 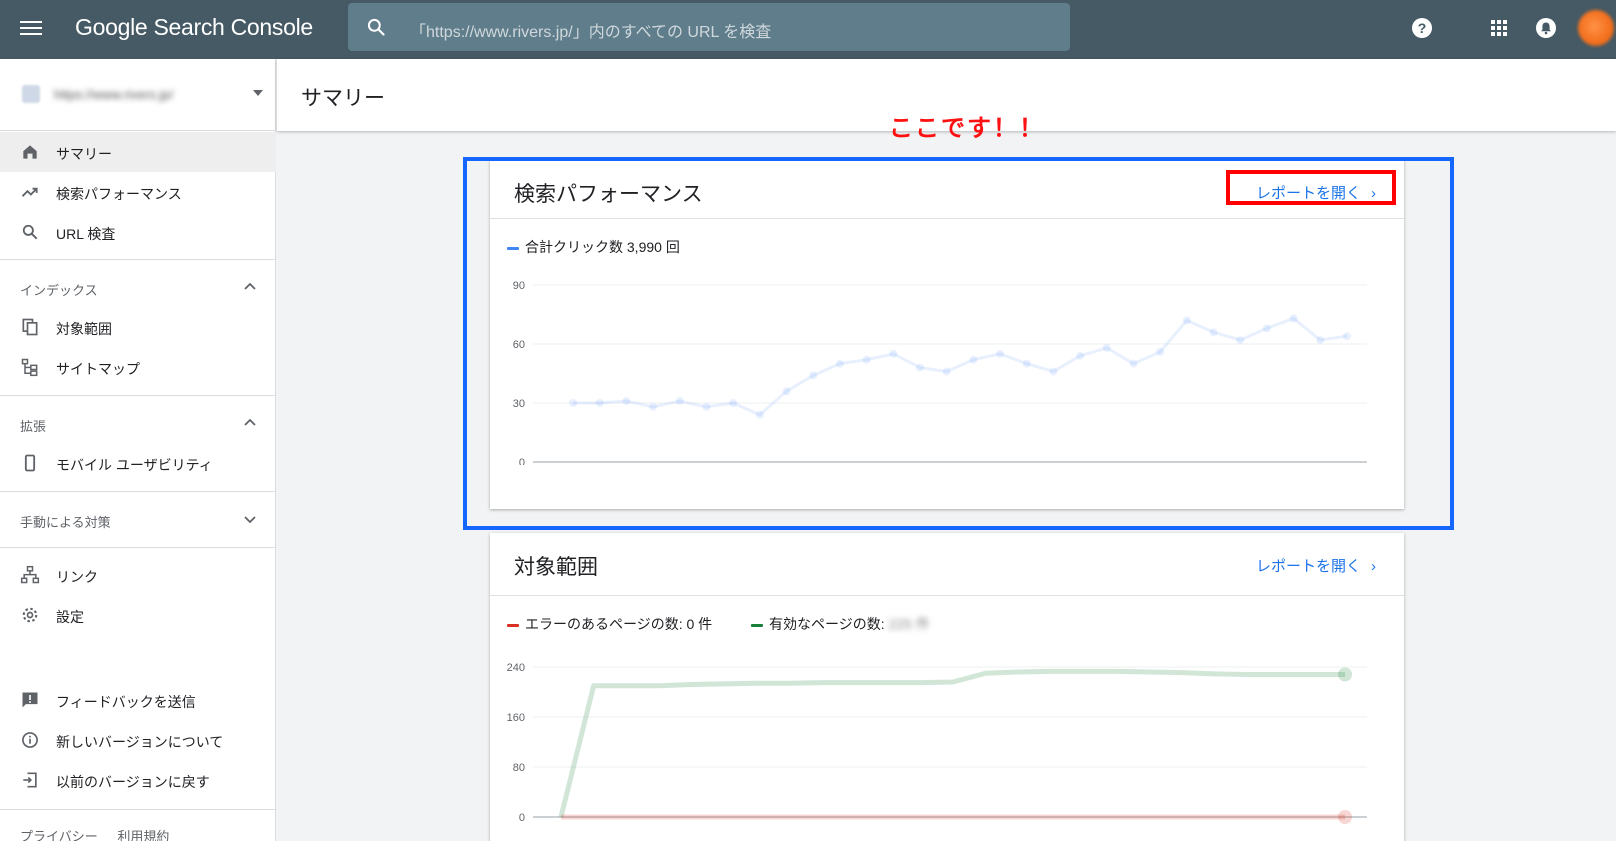 I want to click on chevron-down-icon, so click(x=250, y=519).